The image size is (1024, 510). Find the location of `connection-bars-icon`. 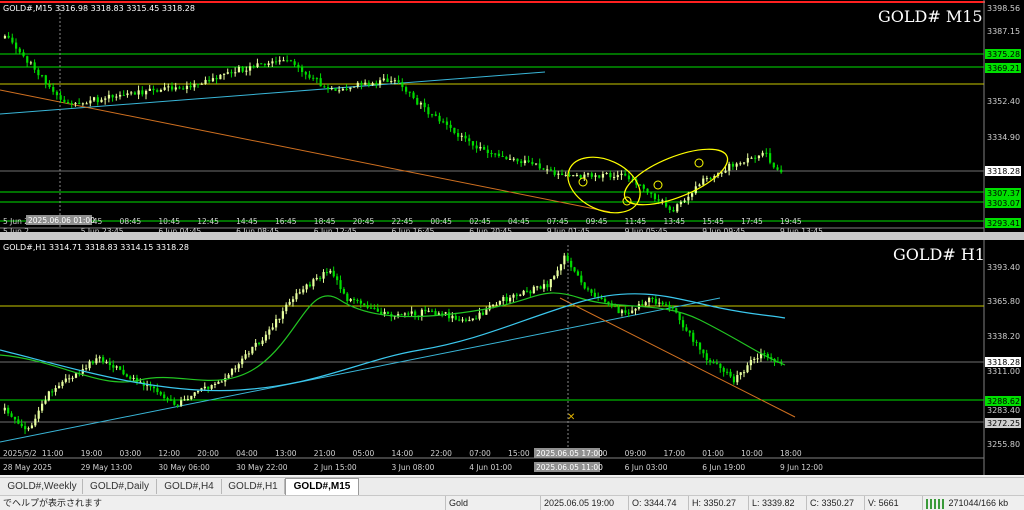

connection-bars-icon is located at coordinates (936, 503).